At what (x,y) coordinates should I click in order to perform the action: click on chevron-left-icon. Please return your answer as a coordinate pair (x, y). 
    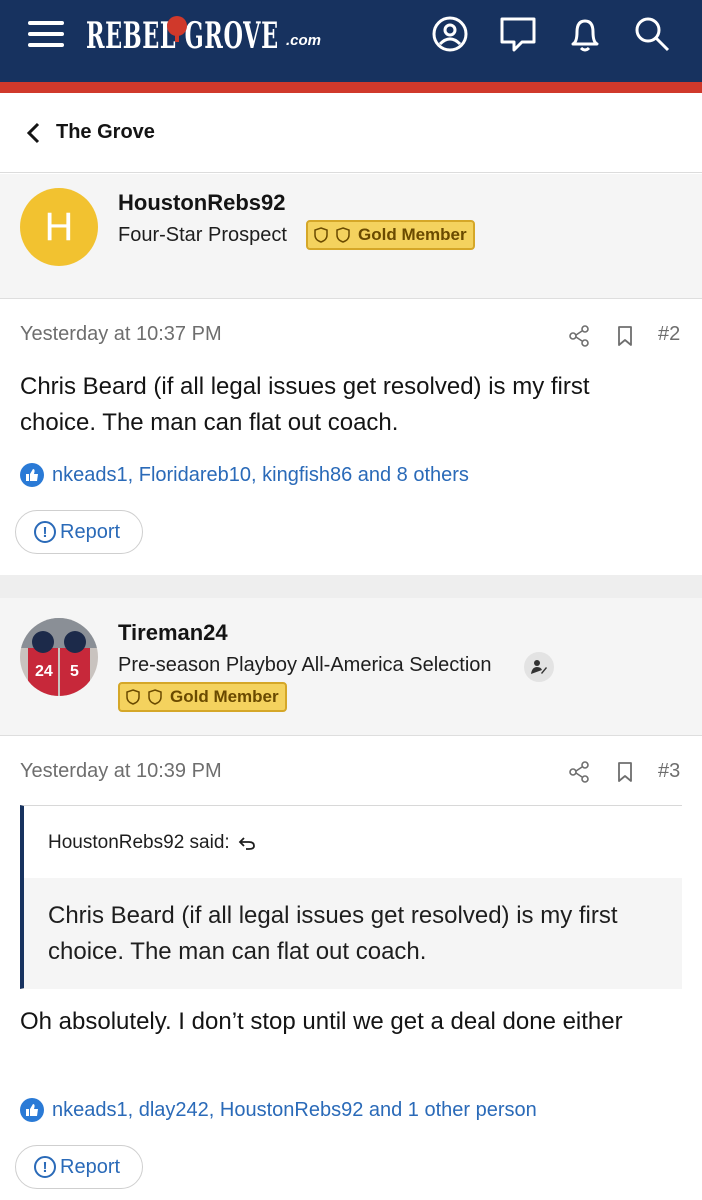
    Looking at the image, I should click on (33, 133).